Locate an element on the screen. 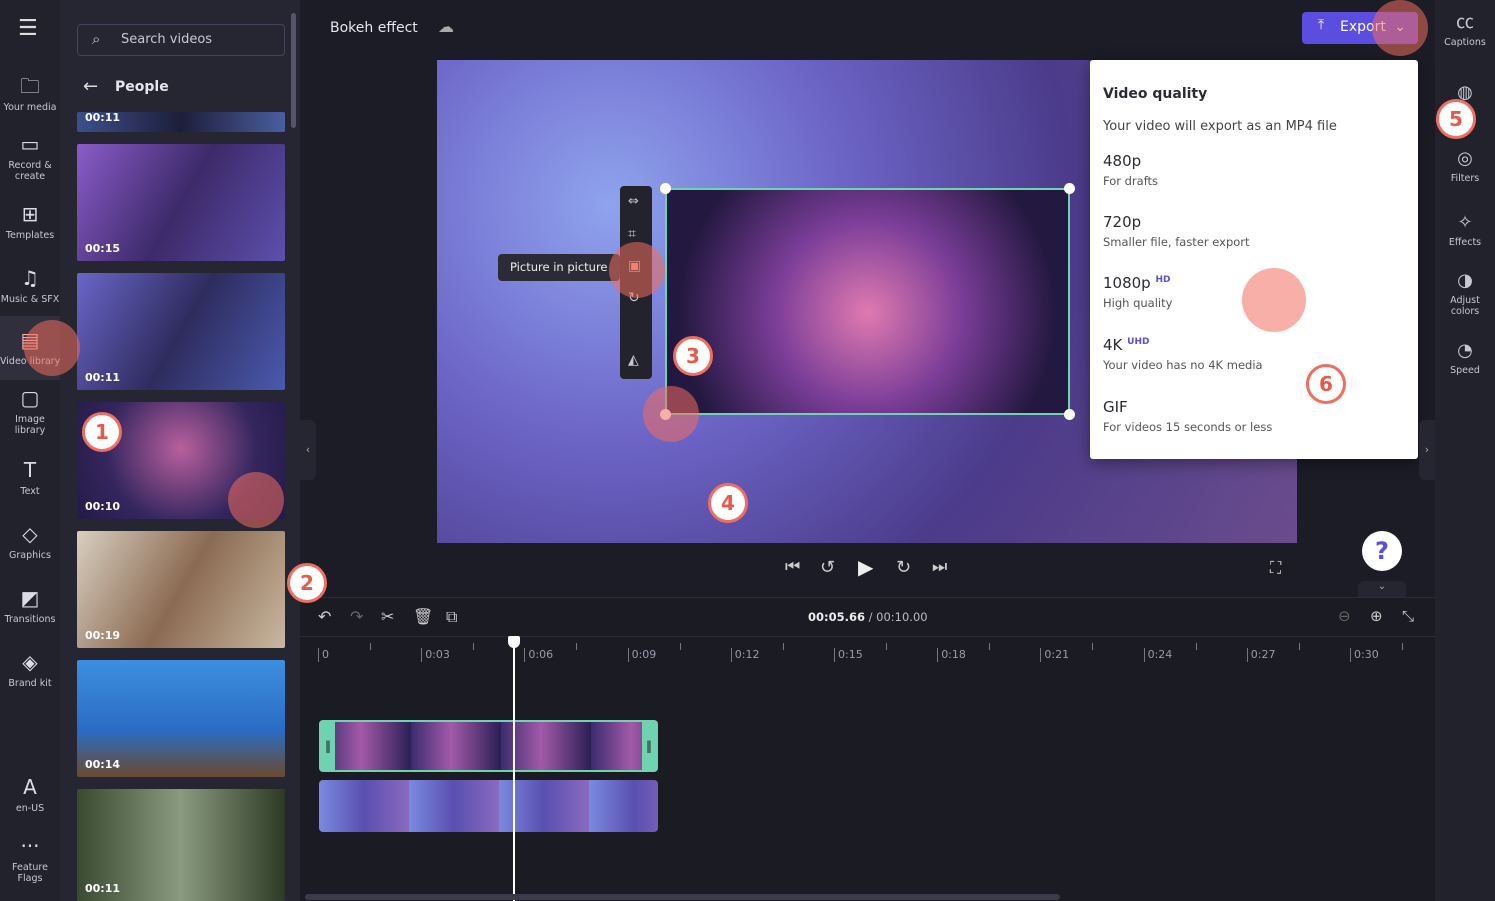 The height and width of the screenshot is (901, 1495). option-720p: 720p Smaller file, faster export is located at coordinates (1176, 231).